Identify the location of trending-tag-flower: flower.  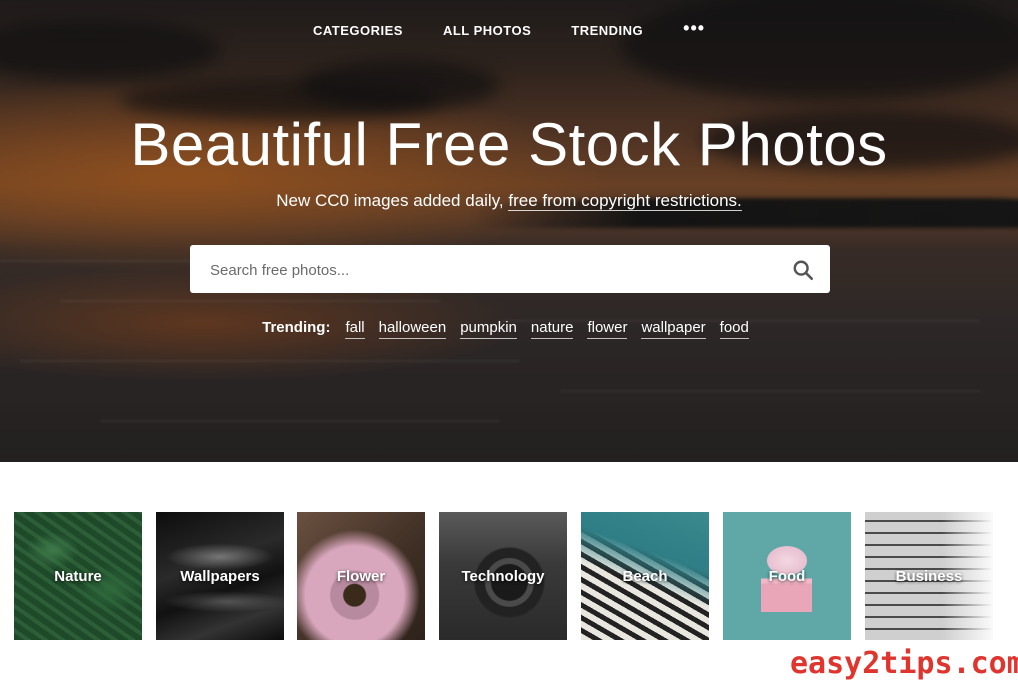
(607, 329).